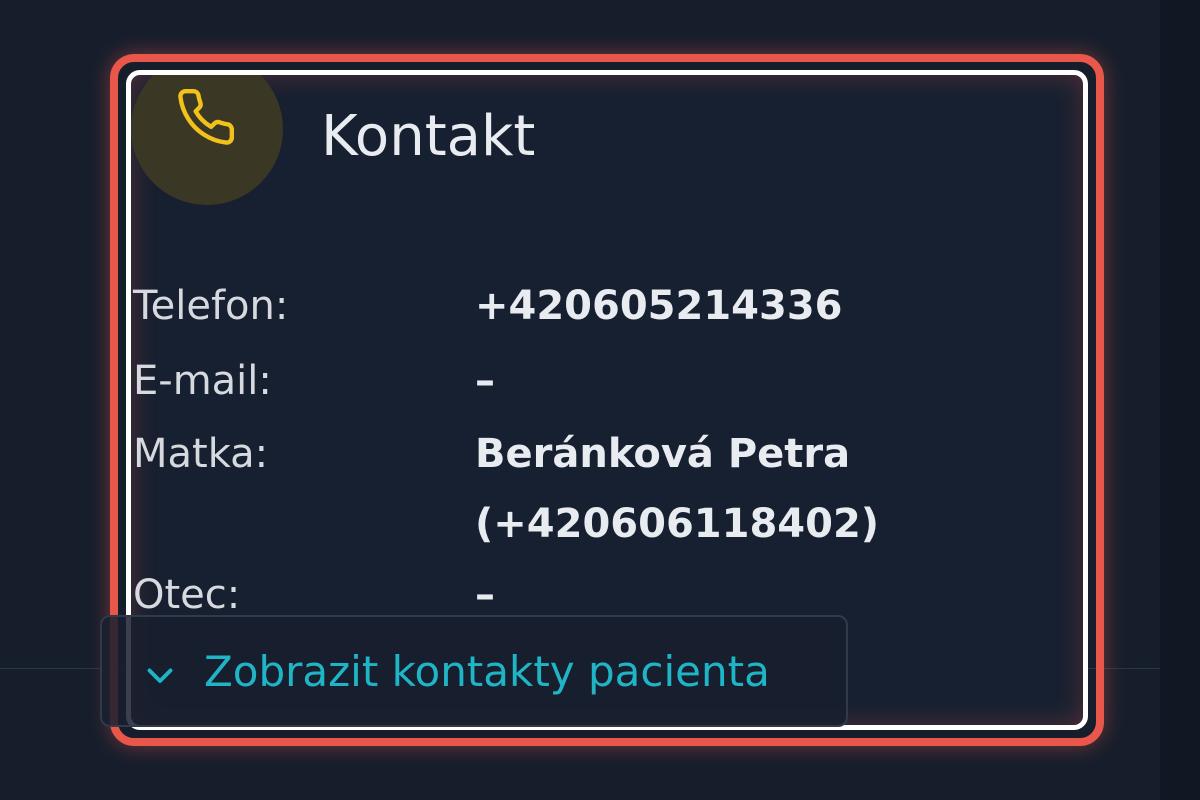 The width and height of the screenshot is (1200, 800). I want to click on show-patient-contacts-label: Zobrazit kontakty pacienta, so click(487, 671).